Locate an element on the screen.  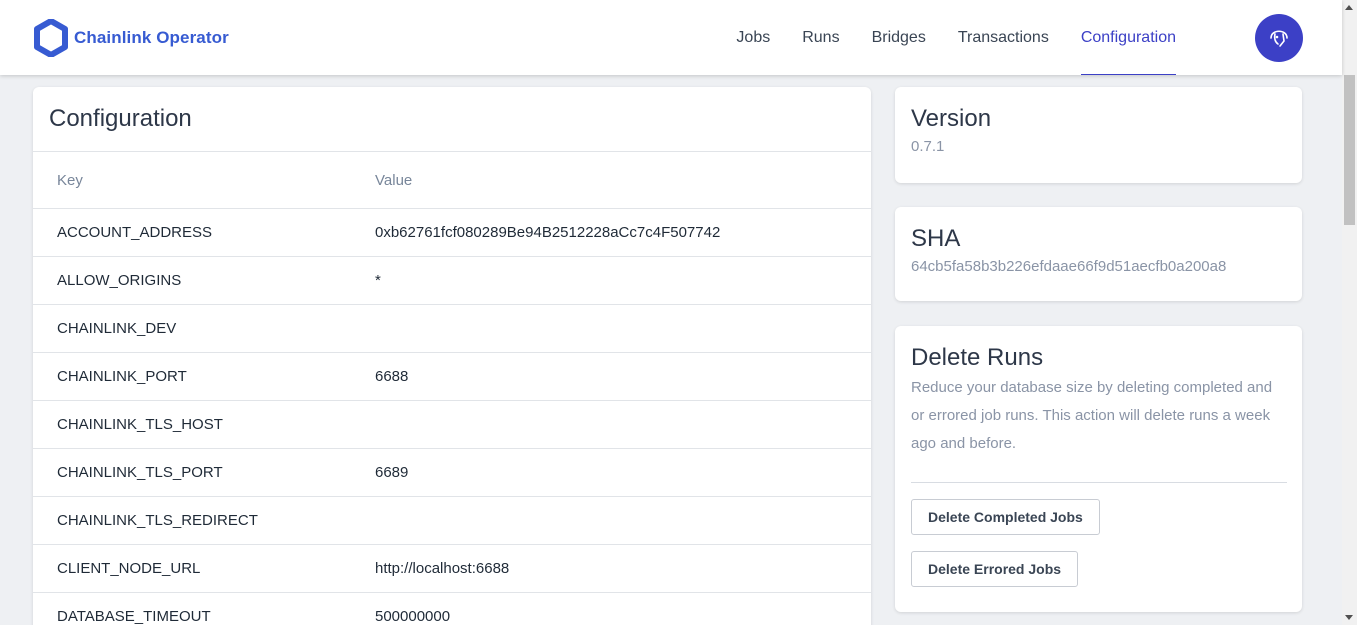
config-value: * is located at coordinates (378, 280).